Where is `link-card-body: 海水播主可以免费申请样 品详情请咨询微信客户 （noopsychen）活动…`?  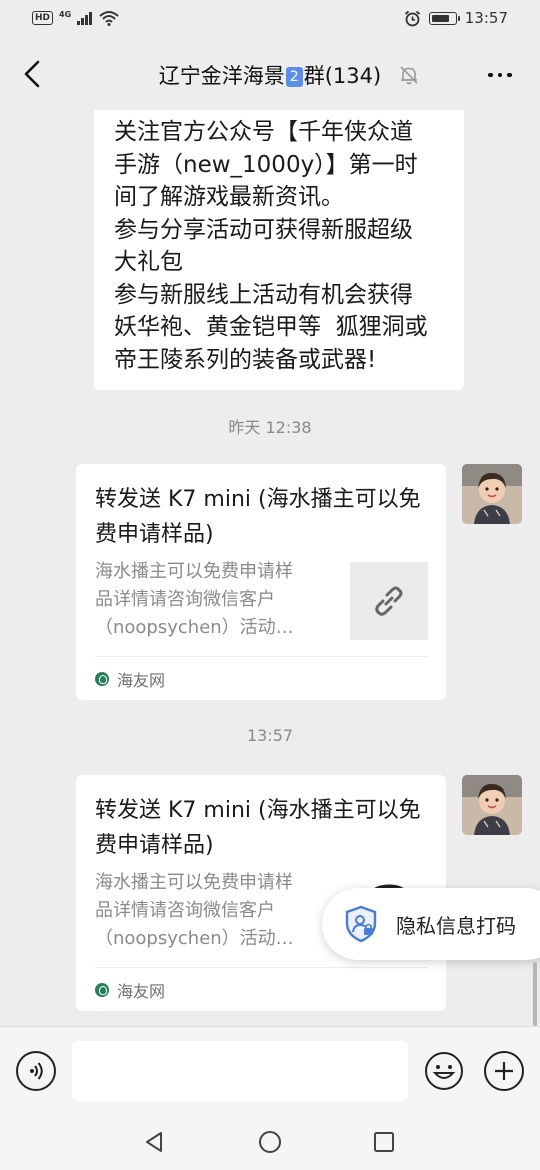 link-card-body: 海水播主可以免费申请样 品详情请咨询微信客户 （noopsychen）活动… is located at coordinates (261, 600).